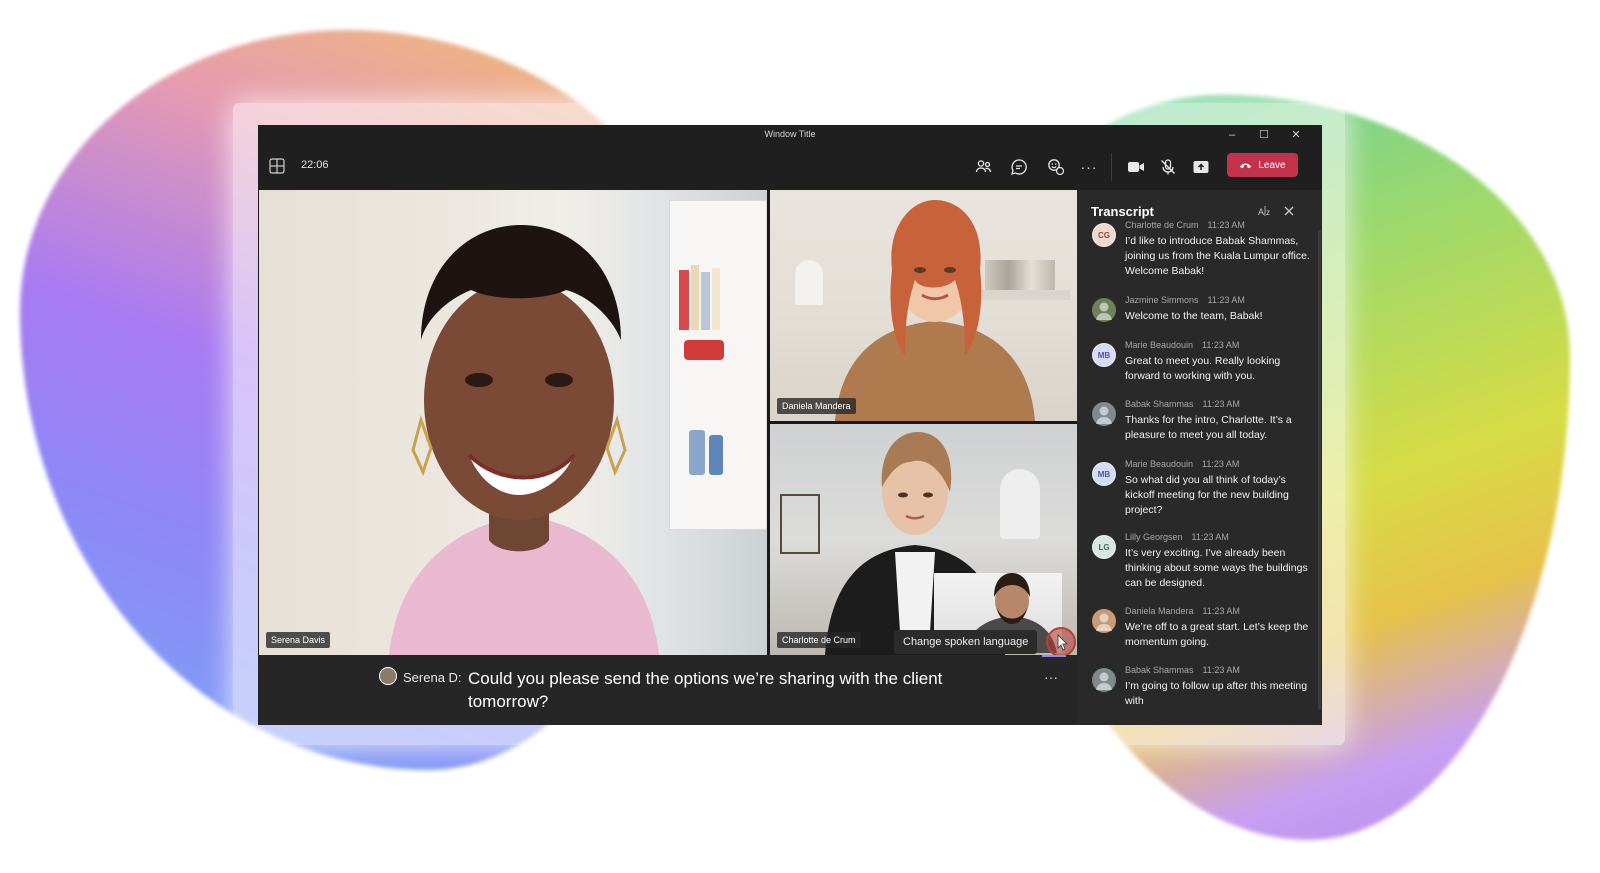 The width and height of the screenshot is (1600, 873). What do you see at coordinates (1054, 656) in the screenshot?
I see `caption-progress-indicator` at bounding box center [1054, 656].